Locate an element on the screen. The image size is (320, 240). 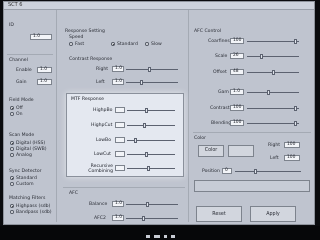
gam-track is located at coordinates (273, 92).